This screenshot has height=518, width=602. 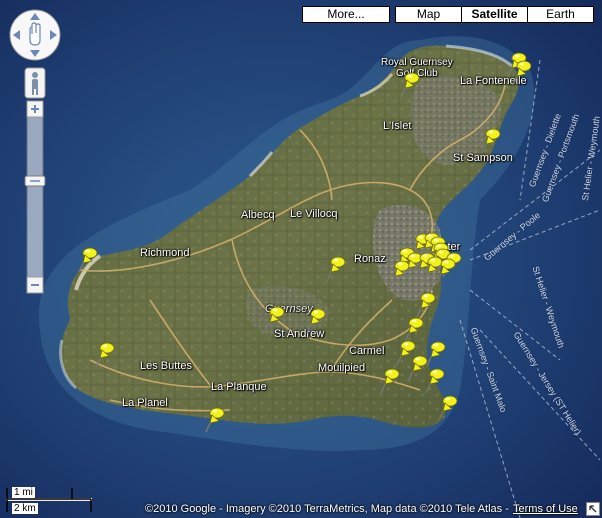 I want to click on expand-corner-icon, so click(x=593, y=509).